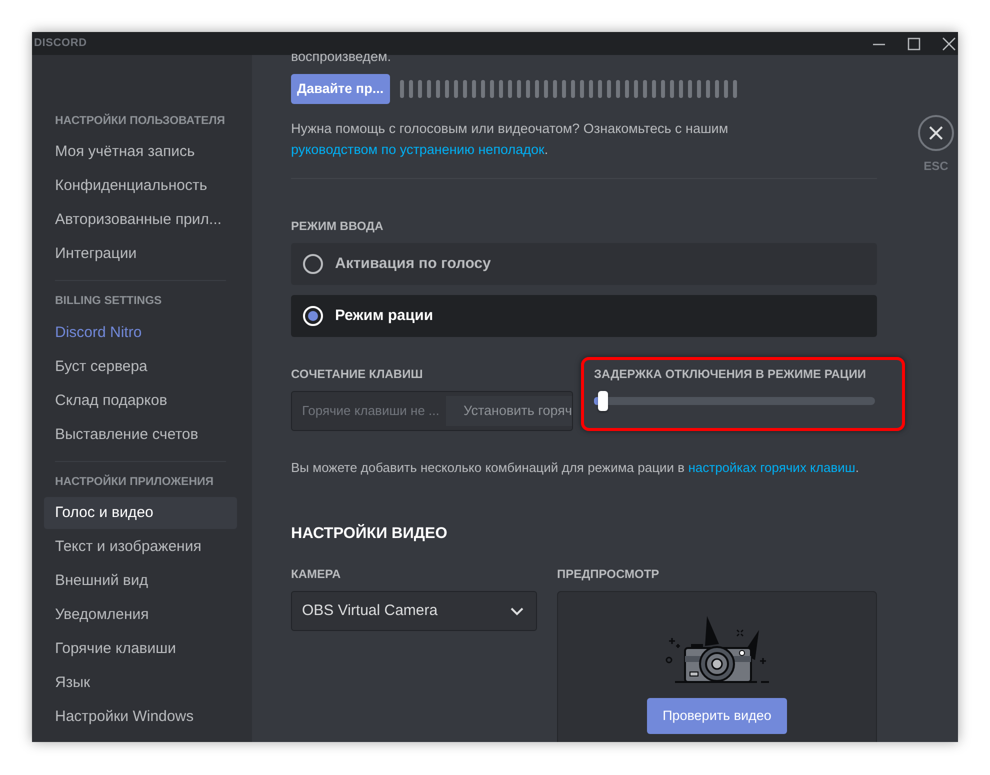 The image size is (990, 775). What do you see at coordinates (603, 401) in the screenshot?
I see `slider-thumb` at bounding box center [603, 401].